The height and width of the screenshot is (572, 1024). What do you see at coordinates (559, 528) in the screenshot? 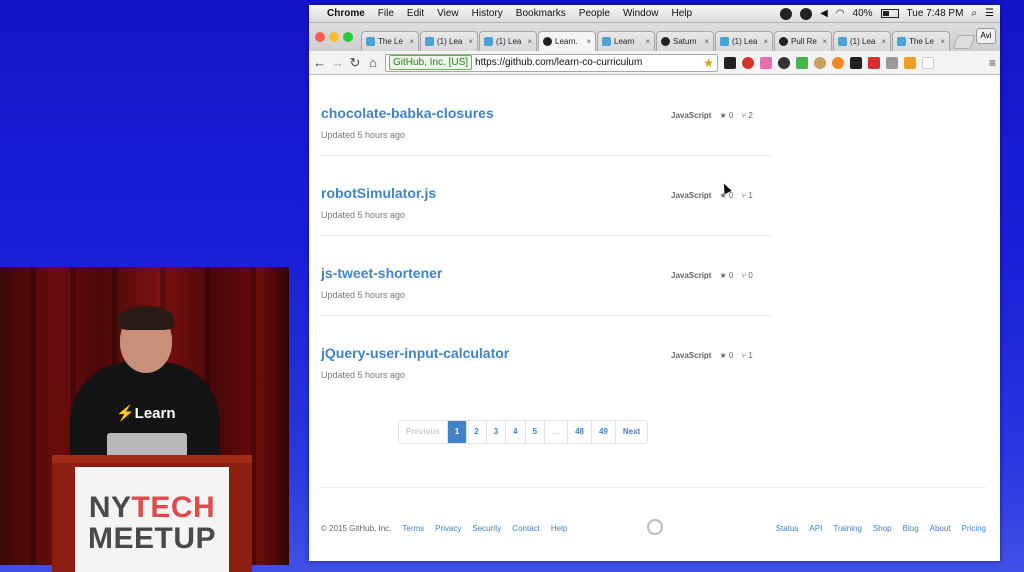
I see `footer-link-help: Help` at bounding box center [559, 528].